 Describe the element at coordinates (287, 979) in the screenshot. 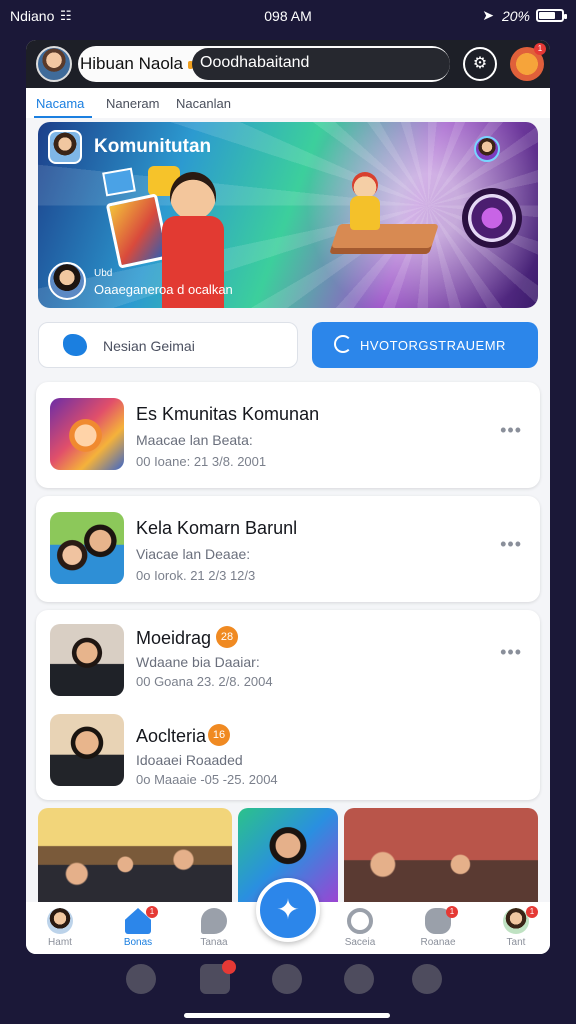

I see `add-icon` at that location.